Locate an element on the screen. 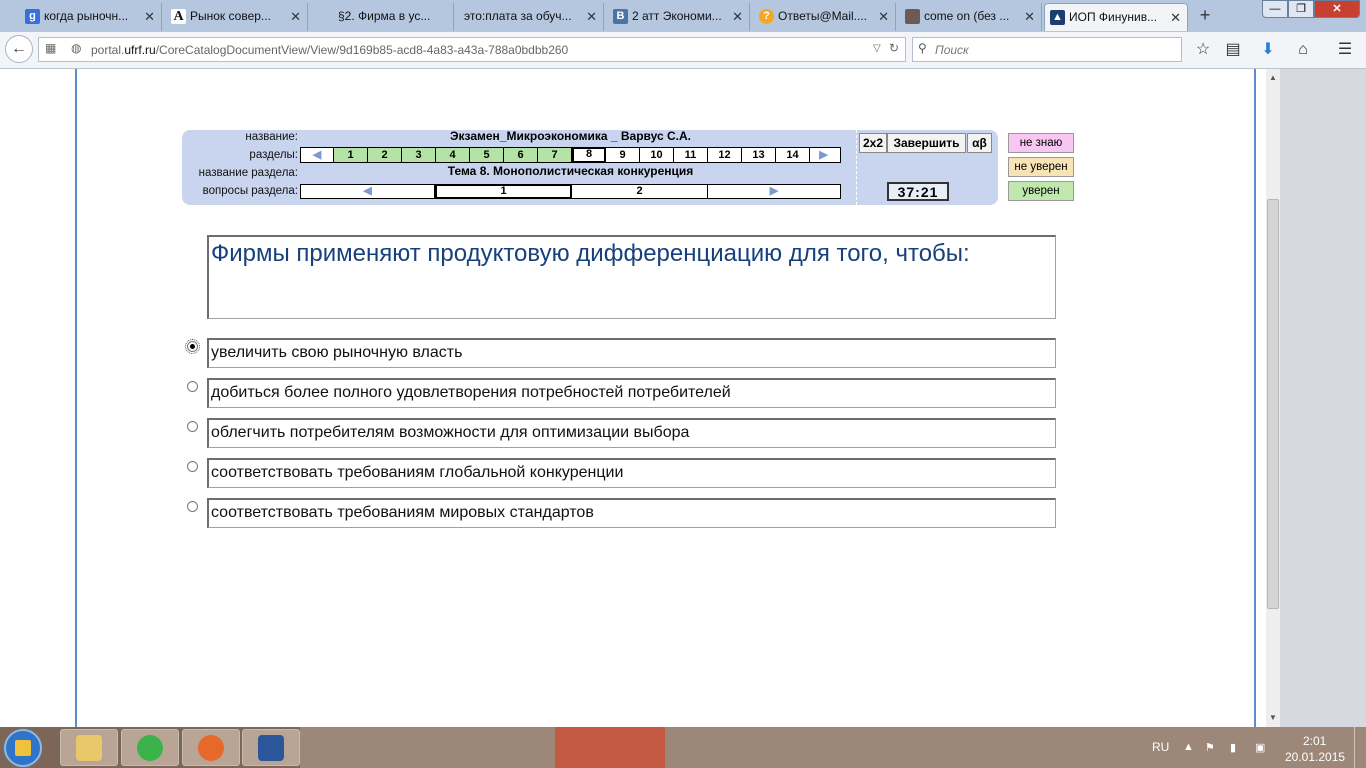 Image resolution: width=1366 pixels, height=768 pixels. close-window-button: ✕ is located at coordinates (1337, 9).